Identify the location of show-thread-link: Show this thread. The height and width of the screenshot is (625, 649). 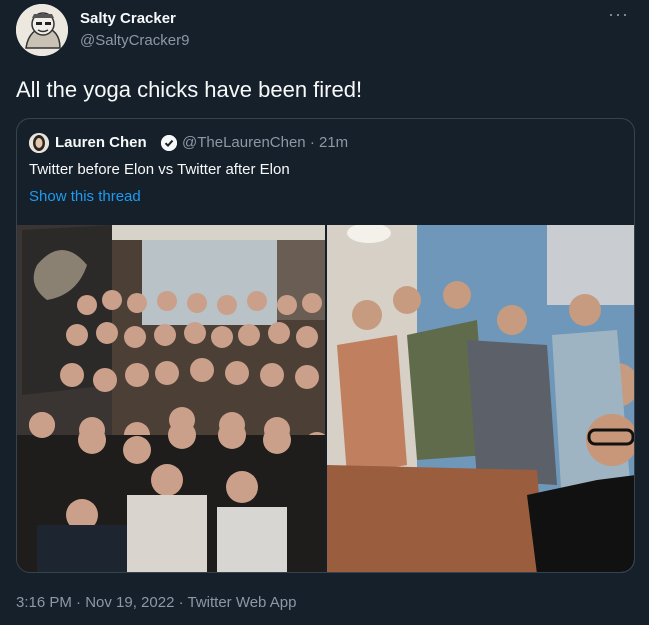
(85, 196).